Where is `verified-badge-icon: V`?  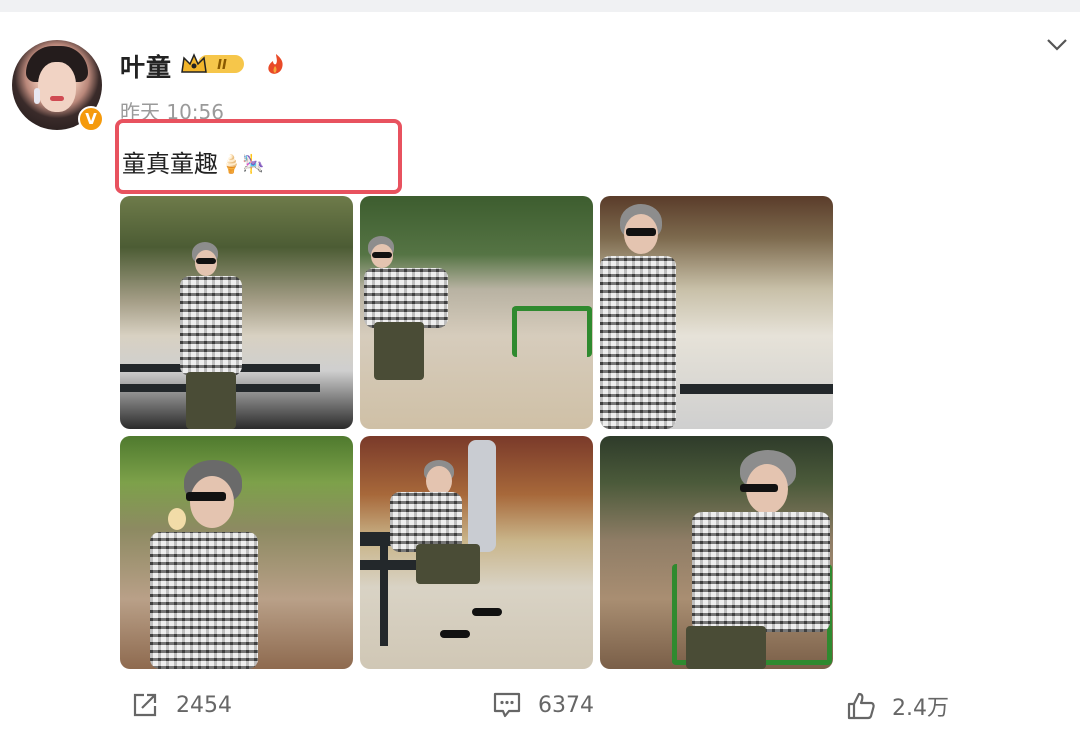
verified-badge-icon: V is located at coordinates (91, 119).